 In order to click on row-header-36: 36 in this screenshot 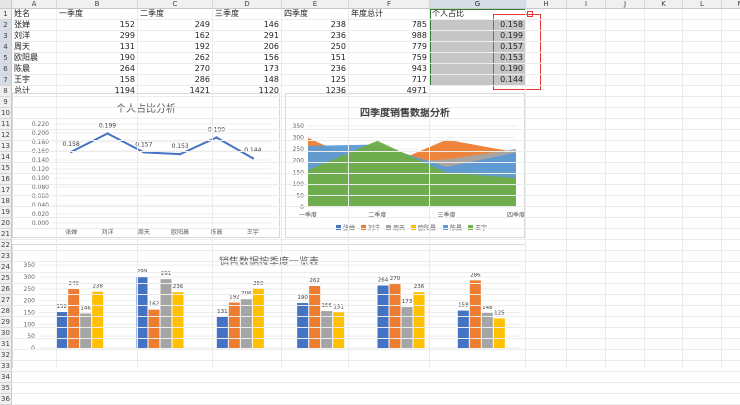, I will do `click(6, 399)`.